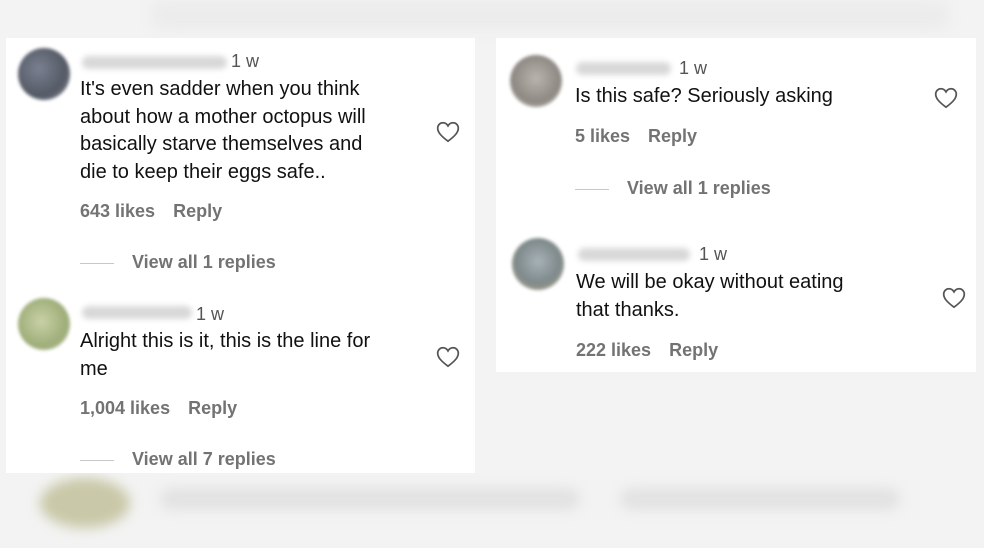 This screenshot has width=984, height=548. I want to click on likes-count: 222 likes, so click(613, 350).